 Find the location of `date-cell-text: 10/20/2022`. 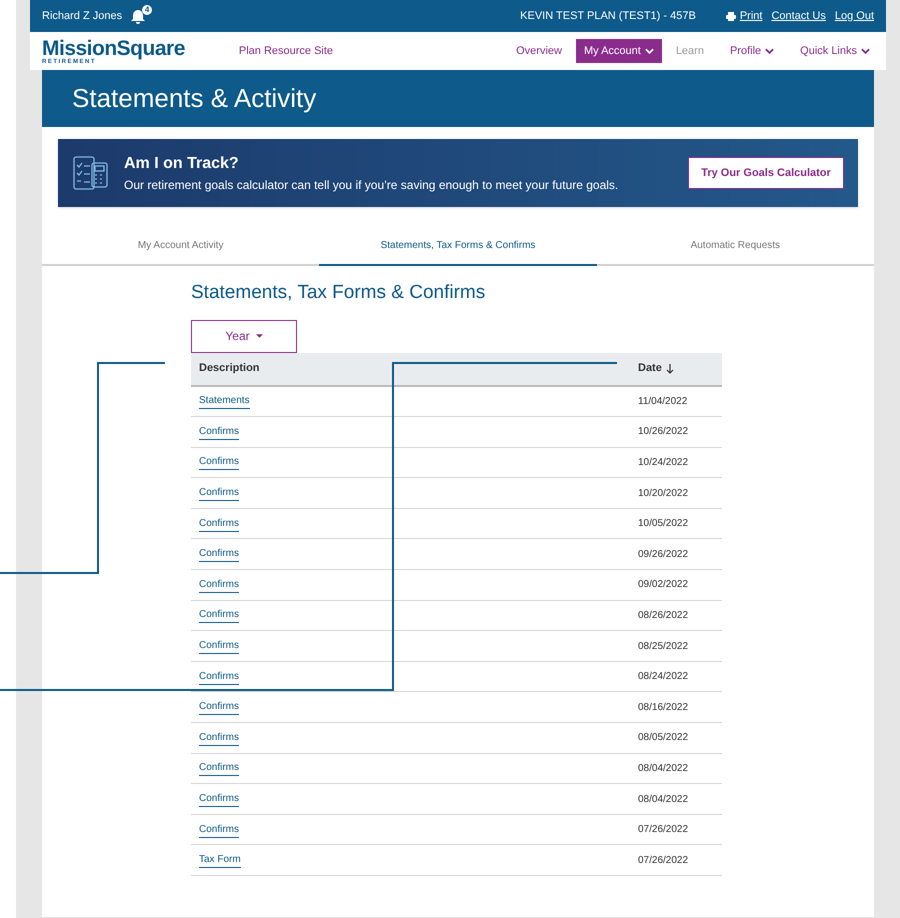

date-cell-text: 10/20/2022 is located at coordinates (664, 493).